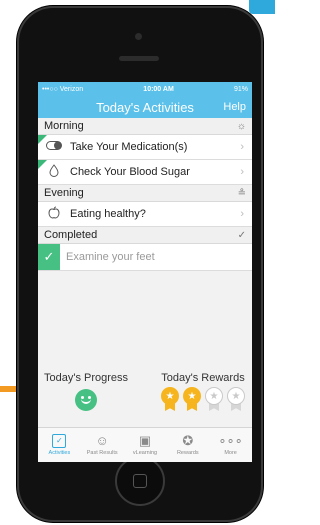 The image size is (320, 525). Describe the element at coordinates (203, 378) in the screenshot. I see `rewards-label: Today's Rewards` at that location.